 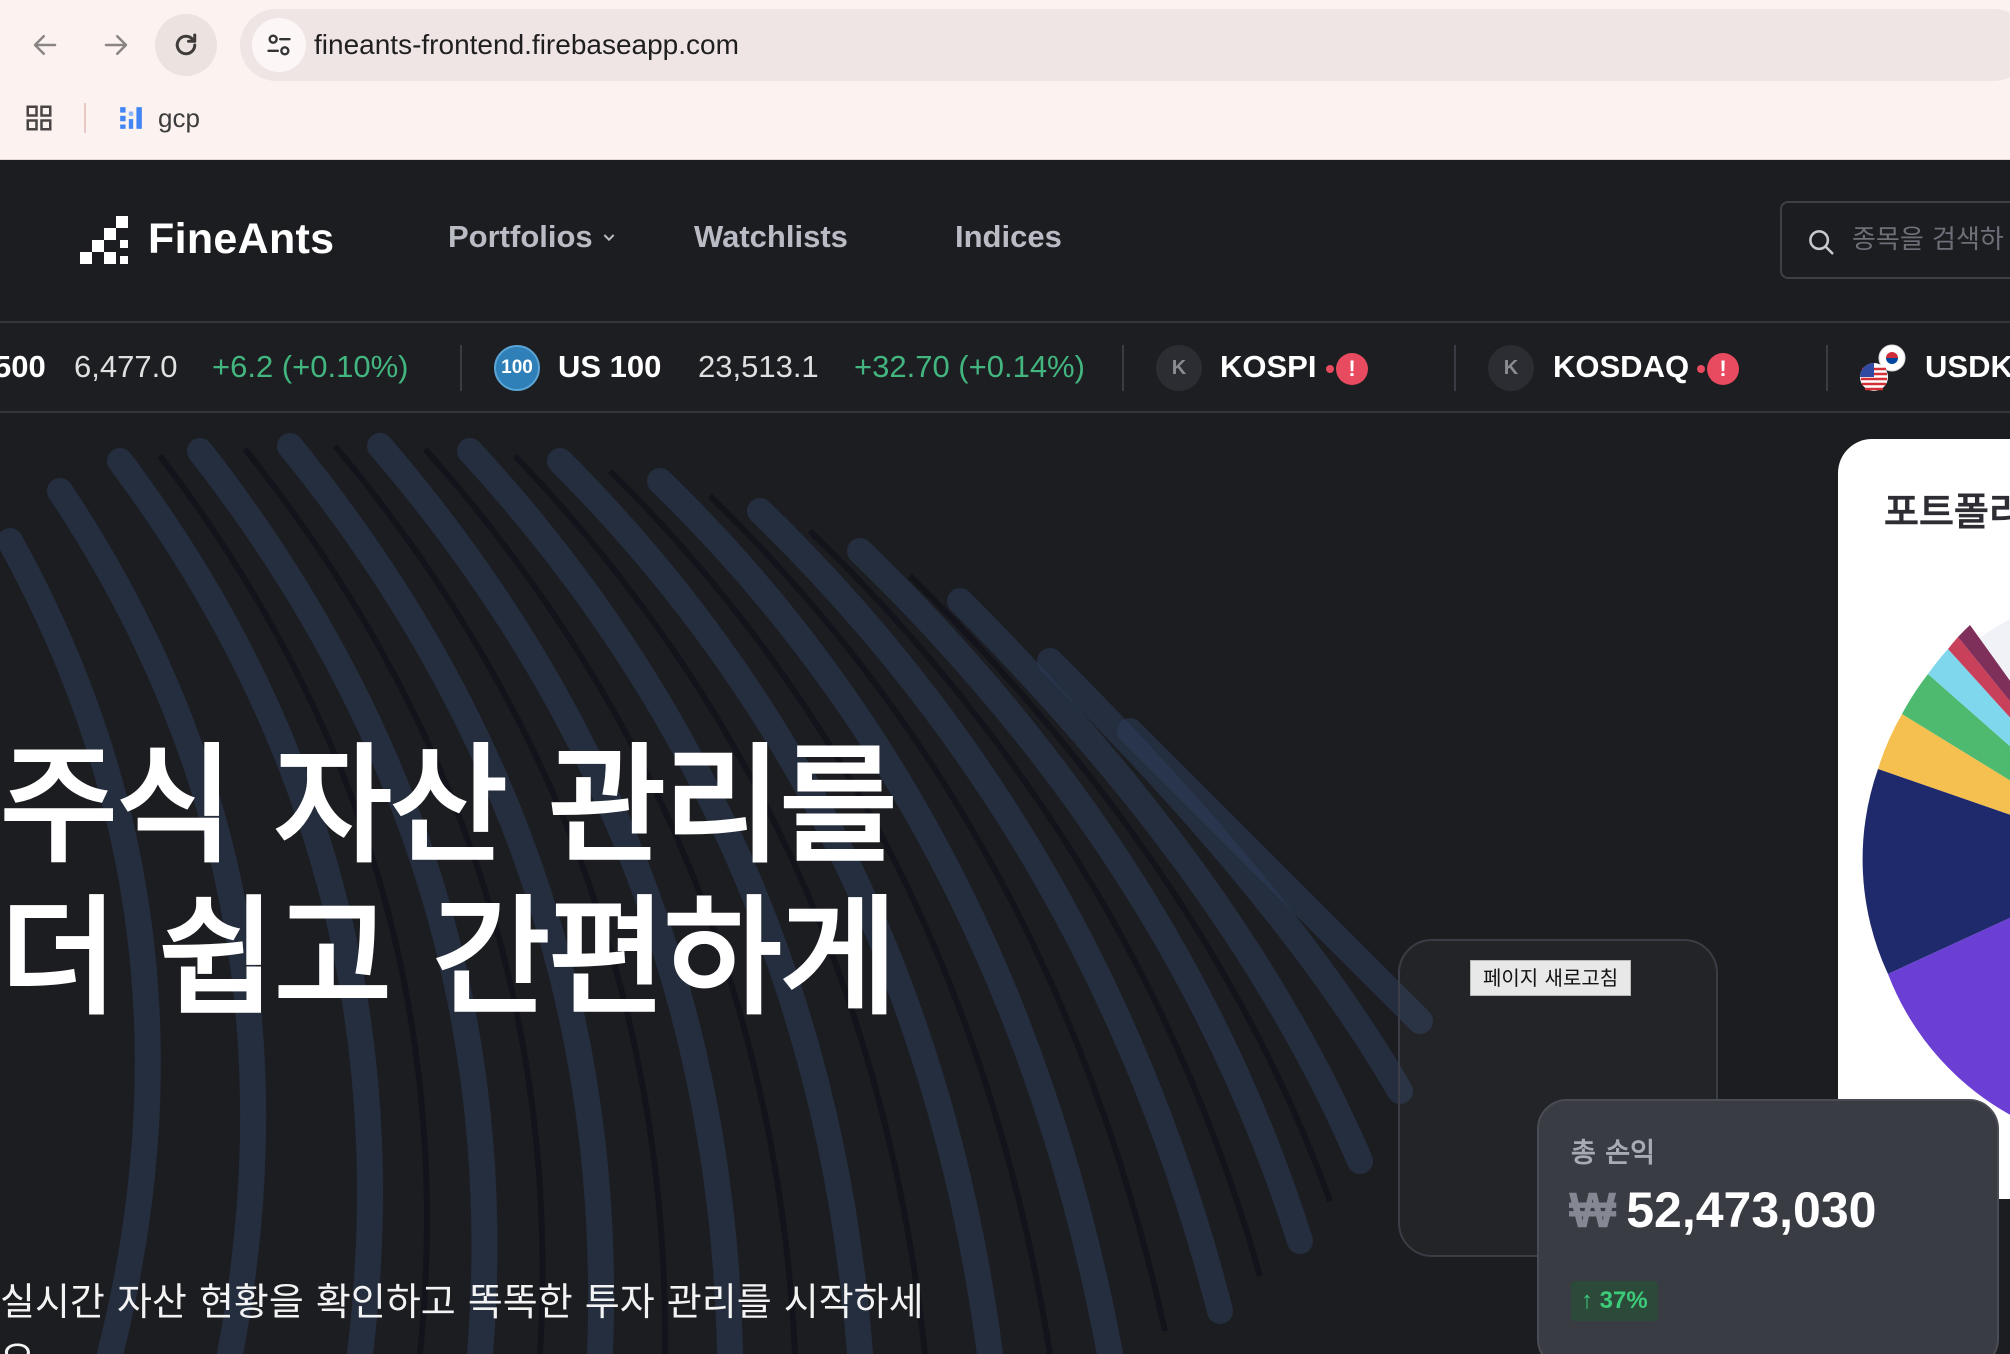 I want to click on hero-title-line: 주식 자산 관리를, so click(x=448, y=806).